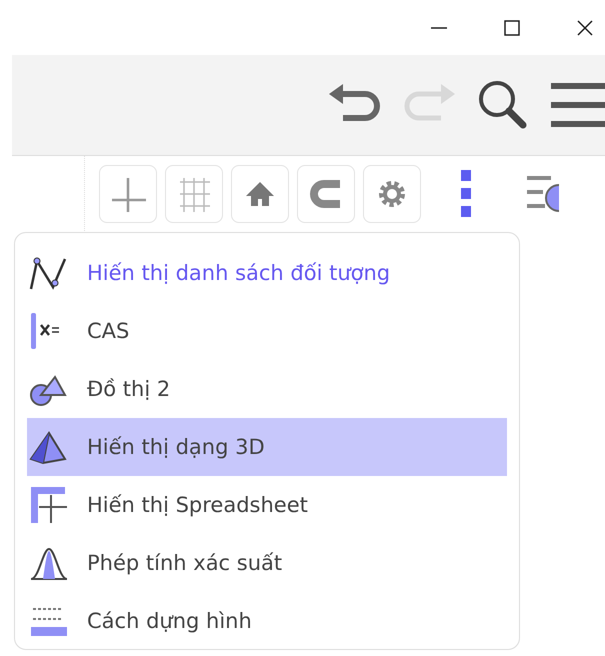 This screenshot has height=656, width=605. I want to click on settings-button, so click(392, 193).